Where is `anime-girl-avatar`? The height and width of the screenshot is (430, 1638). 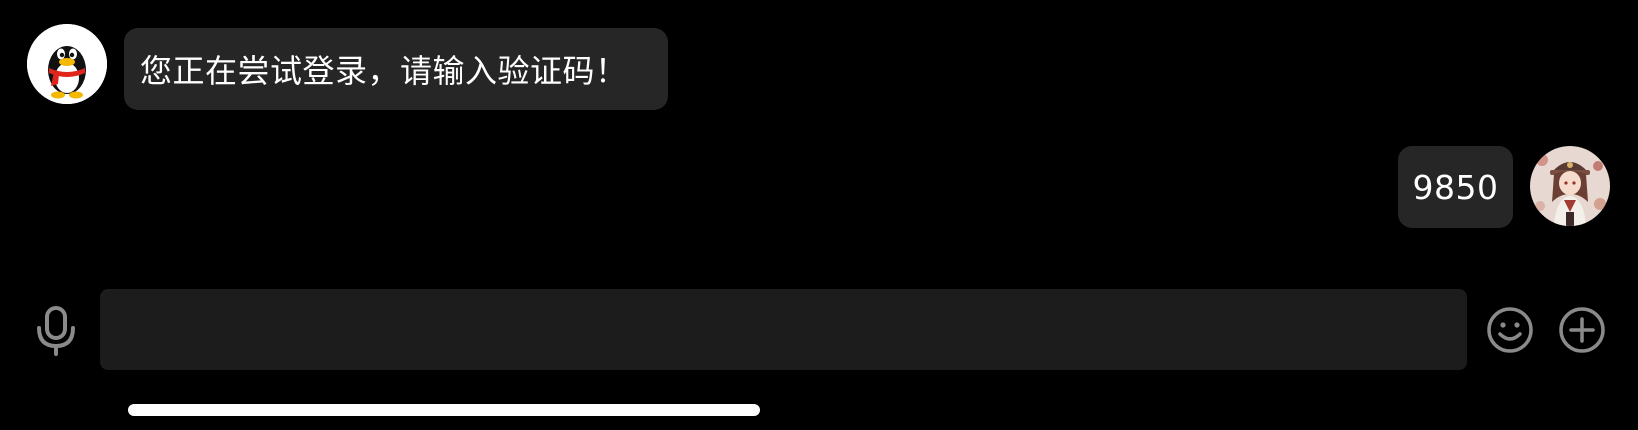
anime-girl-avatar is located at coordinates (1570, 186).